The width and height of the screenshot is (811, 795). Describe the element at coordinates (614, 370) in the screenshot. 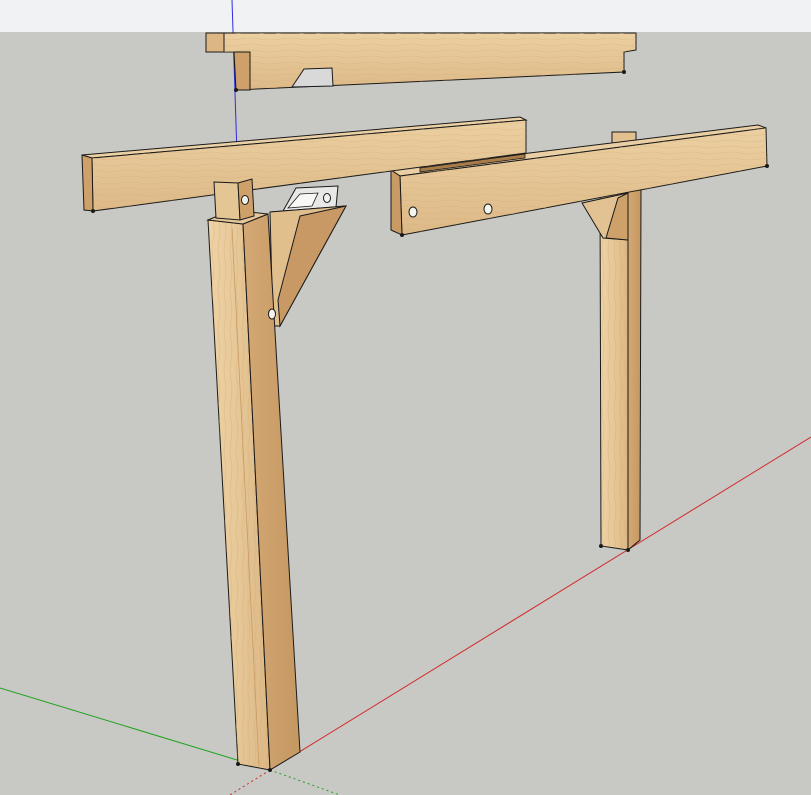

I see `back-post-grain` at that location.